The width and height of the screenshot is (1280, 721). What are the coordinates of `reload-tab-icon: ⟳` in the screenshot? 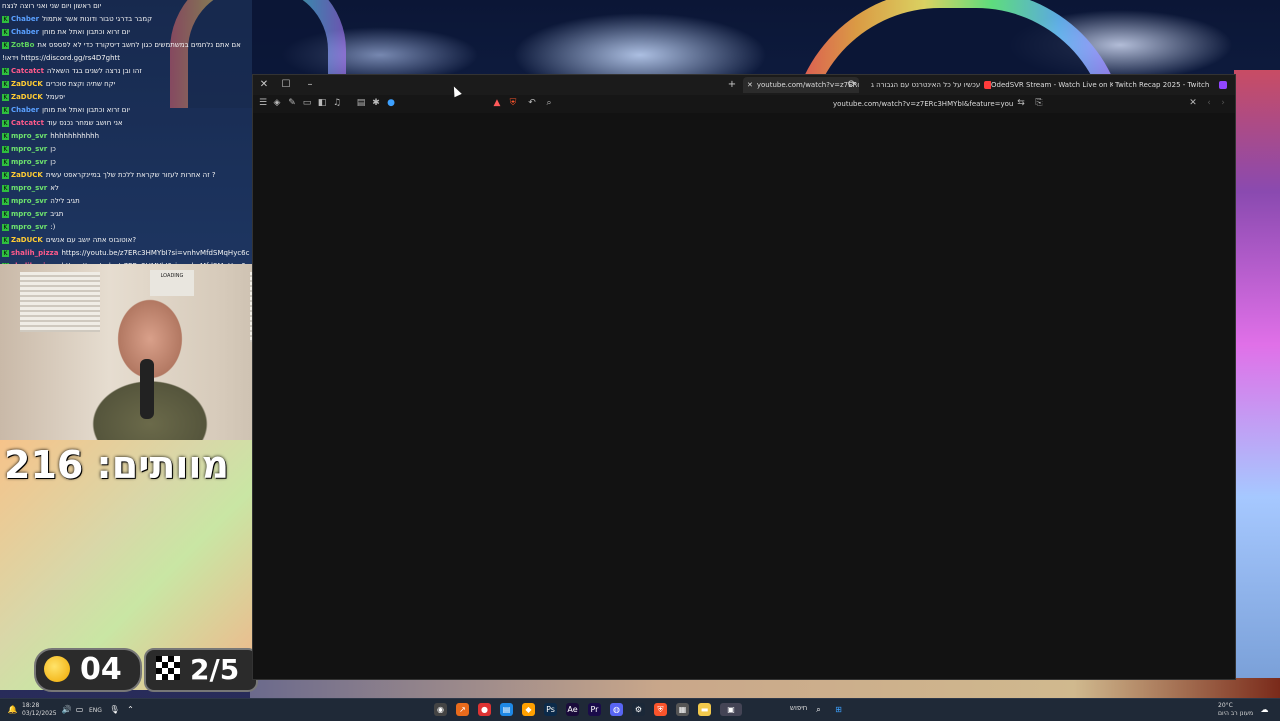 It's located at (852, 85).